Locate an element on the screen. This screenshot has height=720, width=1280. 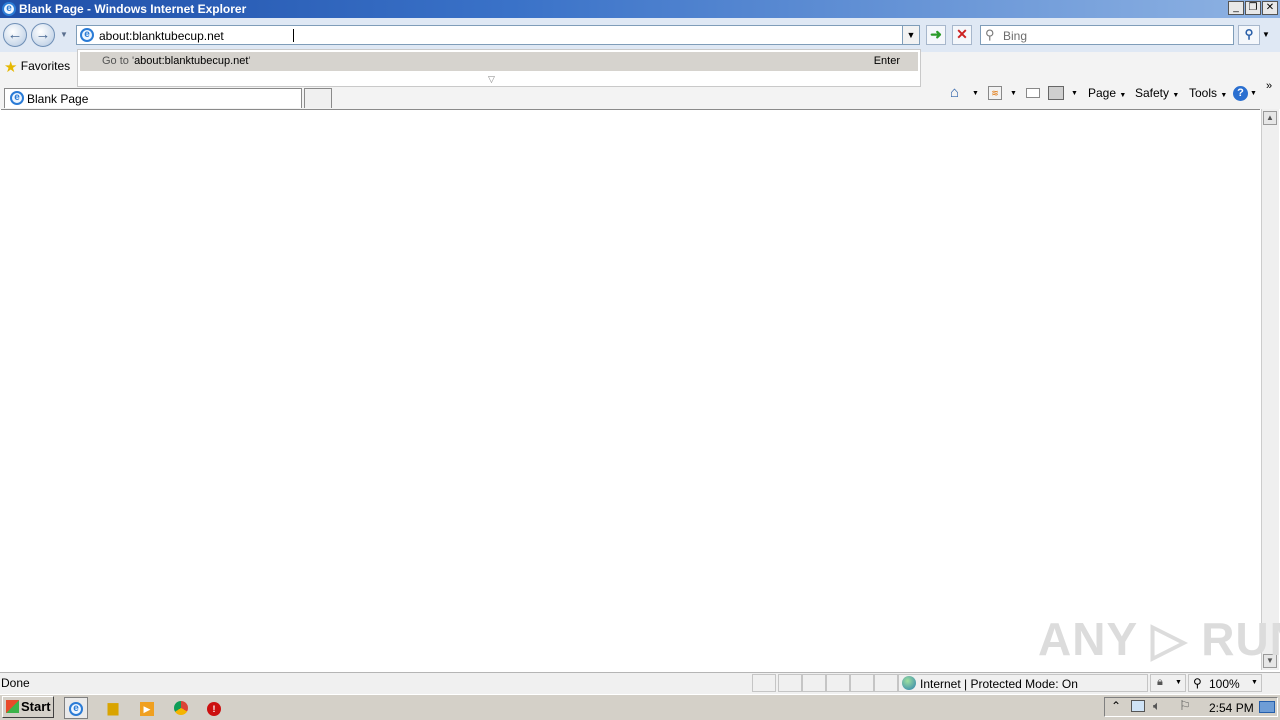
back-icon: ← is located at coordinates (15, 34).